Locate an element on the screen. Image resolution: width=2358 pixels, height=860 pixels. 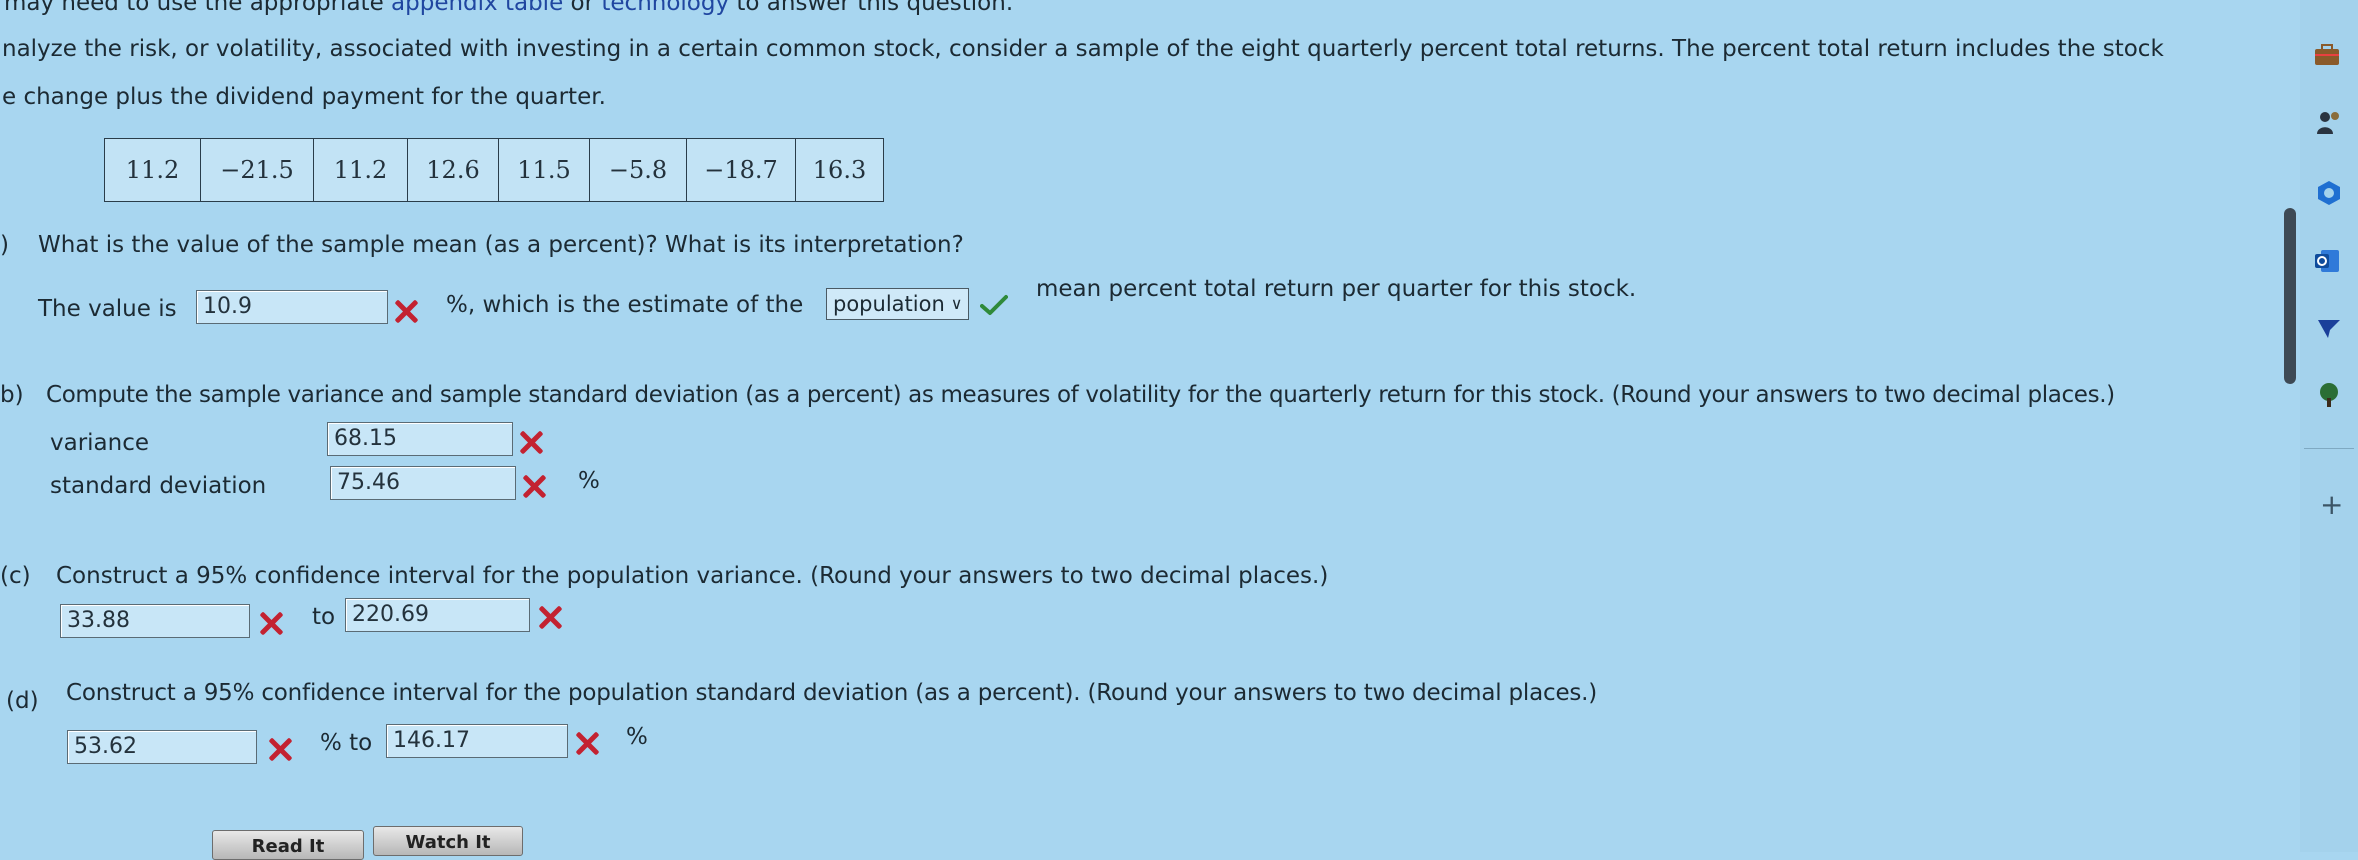
part-d-marker: (d) is located at coordinates (22, 701).